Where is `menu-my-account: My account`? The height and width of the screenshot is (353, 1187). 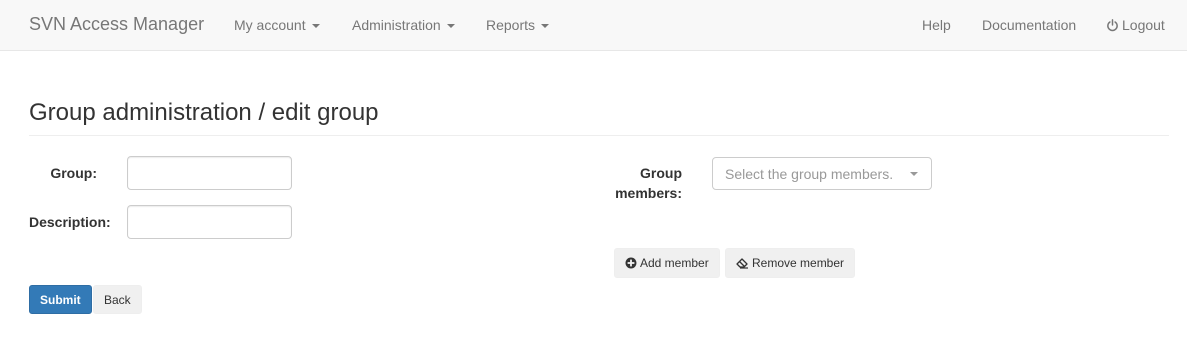
menu-my-account: My account is located at coordinates (277, 25).